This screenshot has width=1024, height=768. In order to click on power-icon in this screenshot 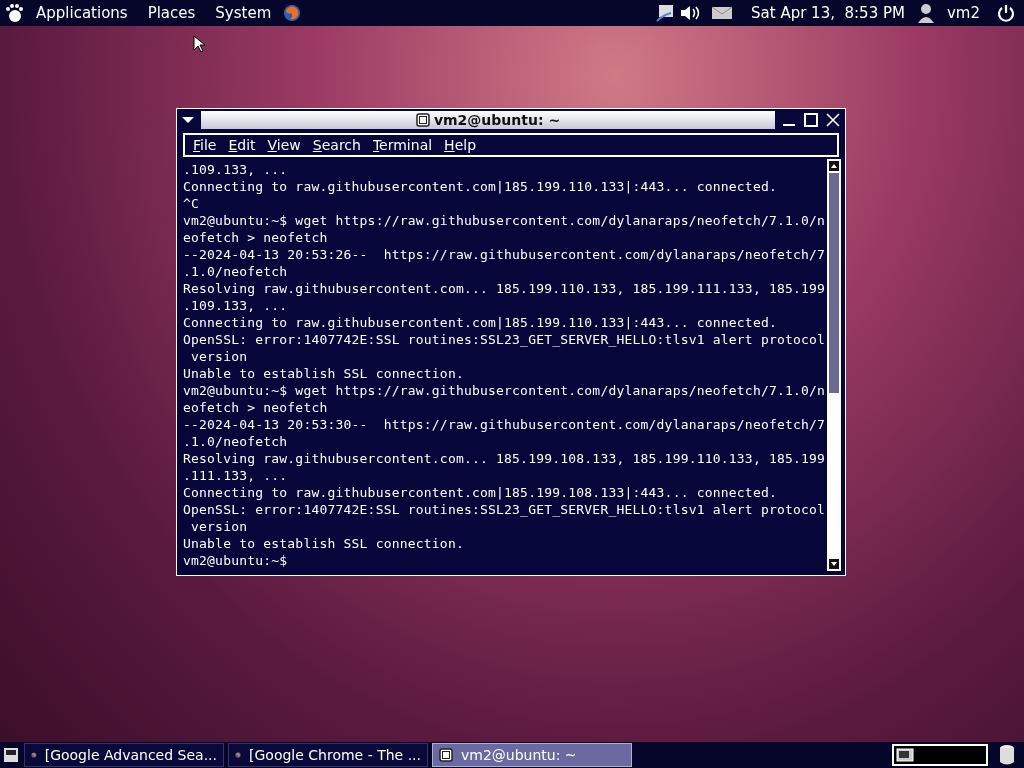, I will do `click(1006, 13)`.